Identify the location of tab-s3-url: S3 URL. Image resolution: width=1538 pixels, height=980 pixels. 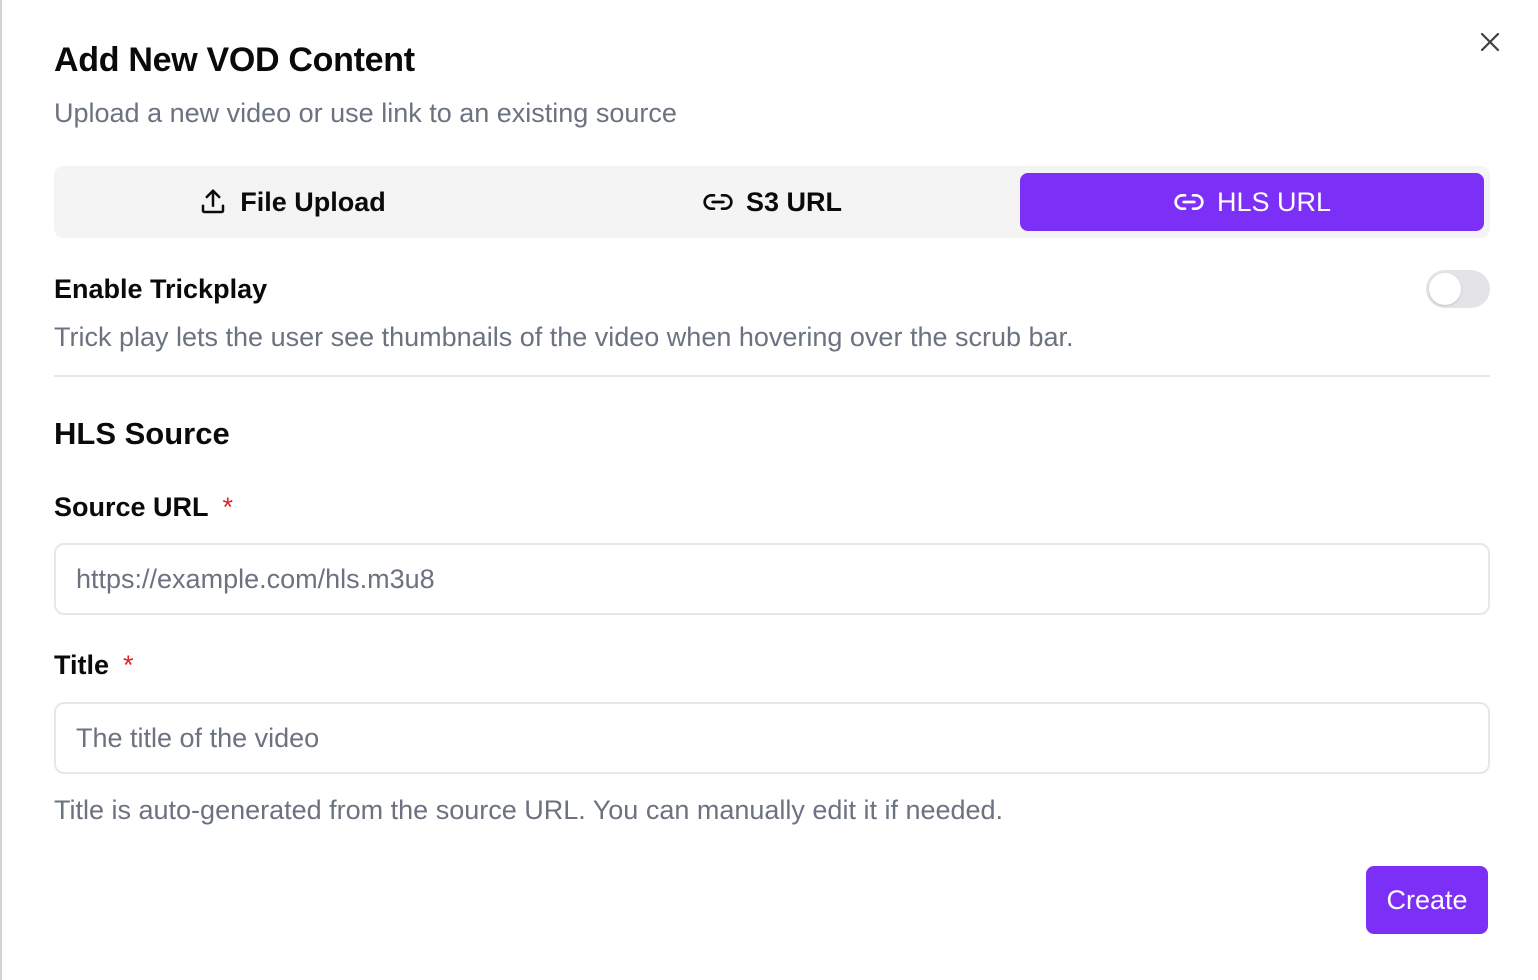
(772, 202).